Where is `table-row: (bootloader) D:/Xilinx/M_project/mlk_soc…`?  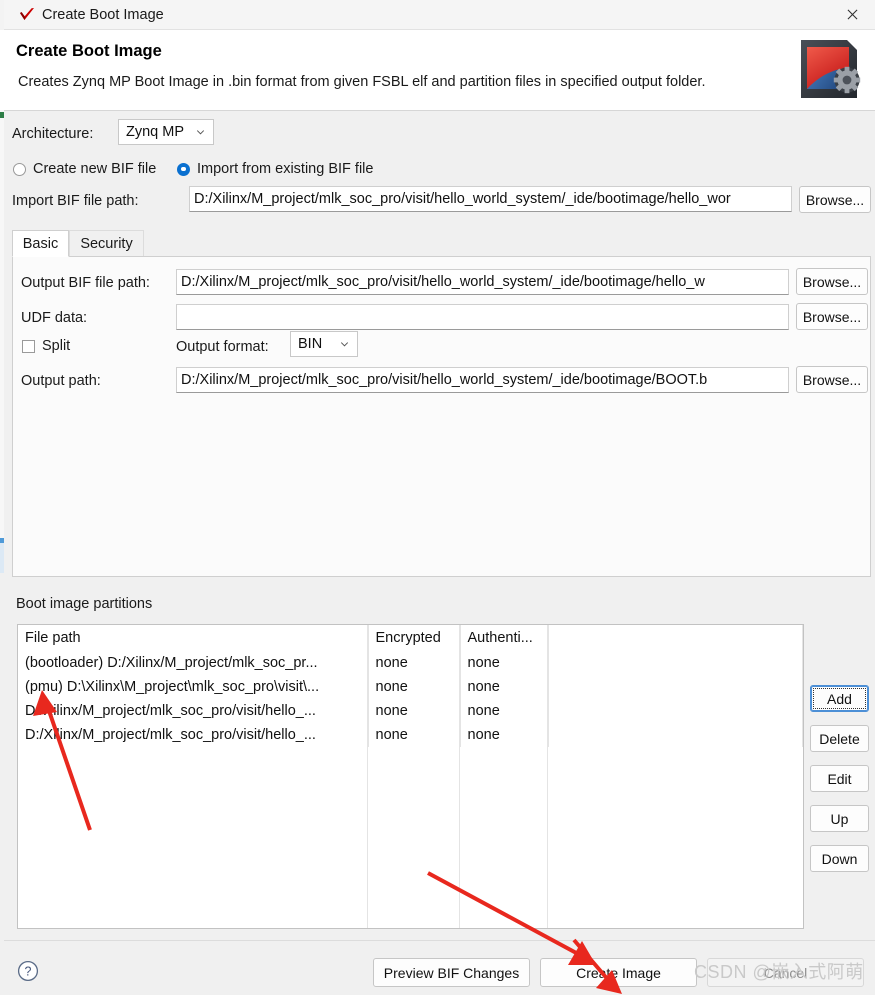 table-row: (bootloader) D:/Xilinx/M_project/mlk_soc… is located at coordinates (410, 663).